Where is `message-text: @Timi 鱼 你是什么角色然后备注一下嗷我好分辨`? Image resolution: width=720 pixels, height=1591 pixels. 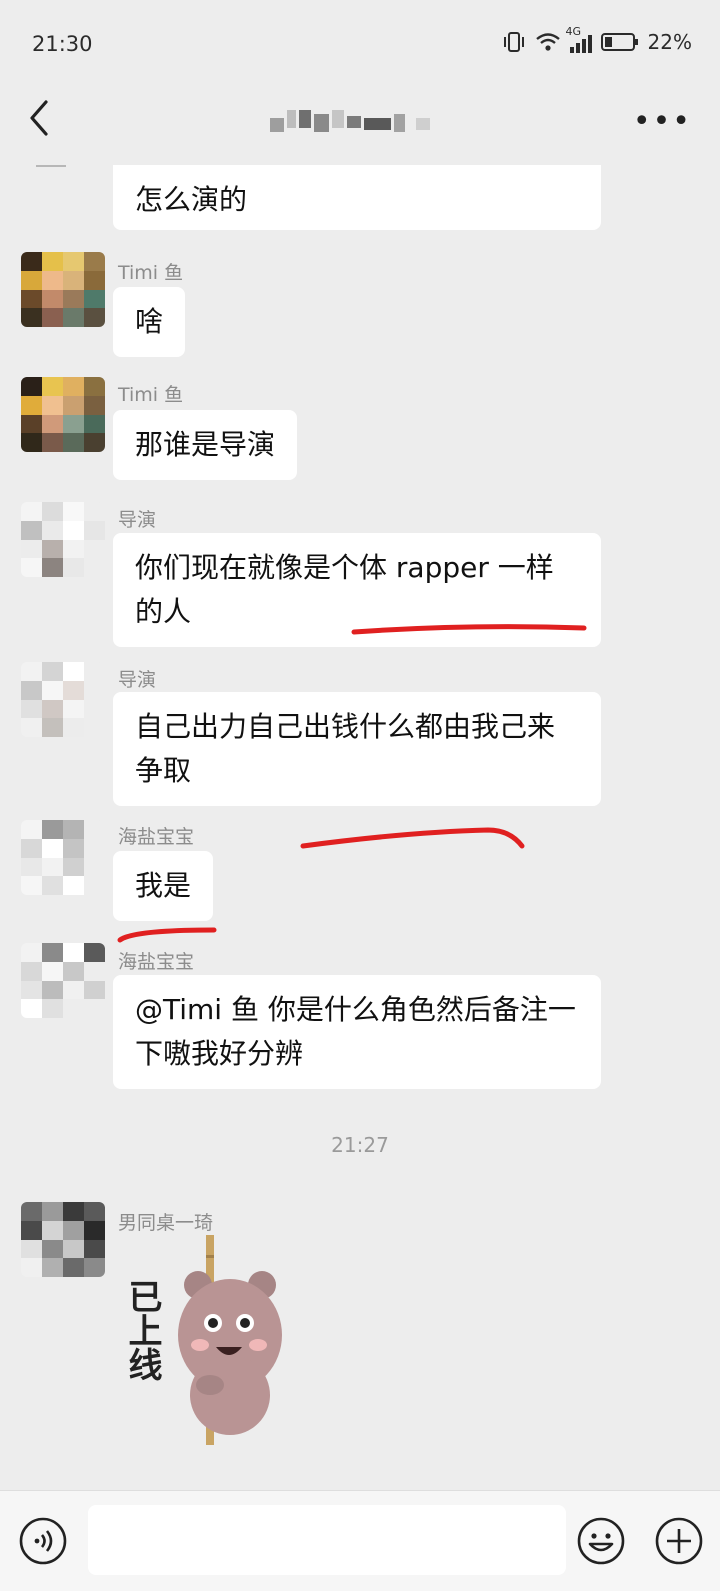
message-text: @Timi 鱼 你是什么角色然后备注一下嗷我好分辨 is located at coordinates (355, 1031).